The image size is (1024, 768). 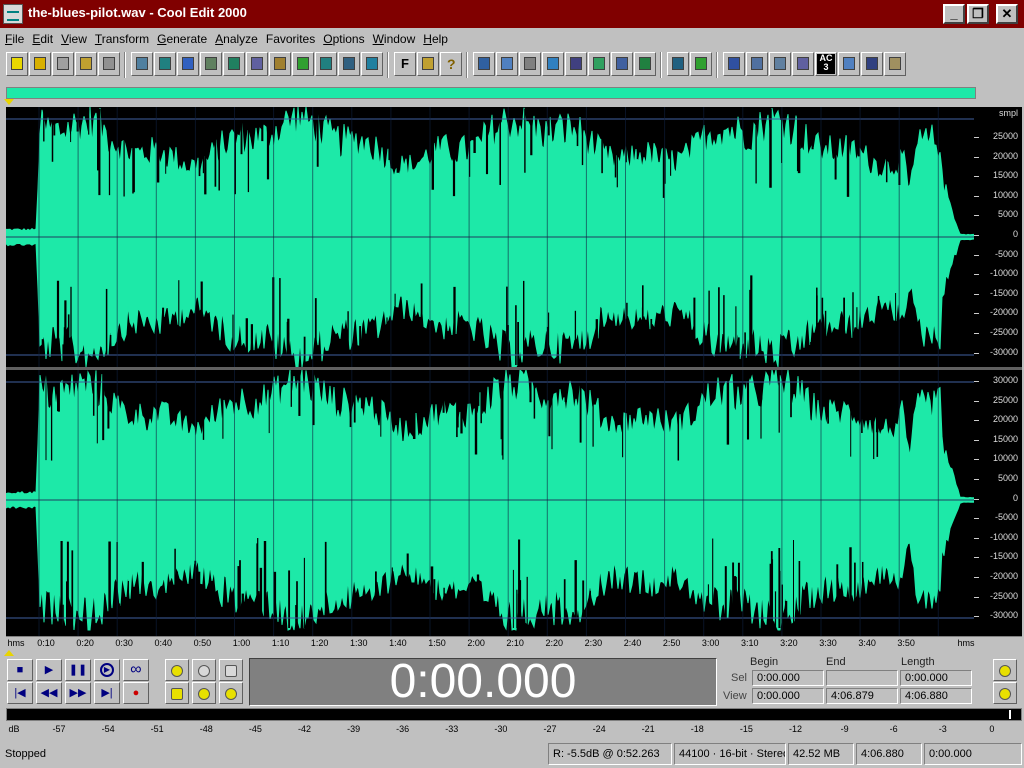 What do you see at coordinates (20, 693) in the screenshot?
I see `goto-start-button: |◀` at bounding box center [20, 693].